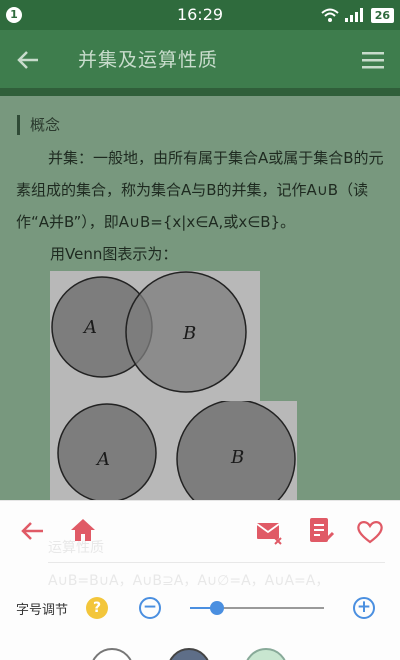  What do you see at coordinates (353, 15) in the screenshot?
I see `signal-icon` at bounding box center [353, 15].